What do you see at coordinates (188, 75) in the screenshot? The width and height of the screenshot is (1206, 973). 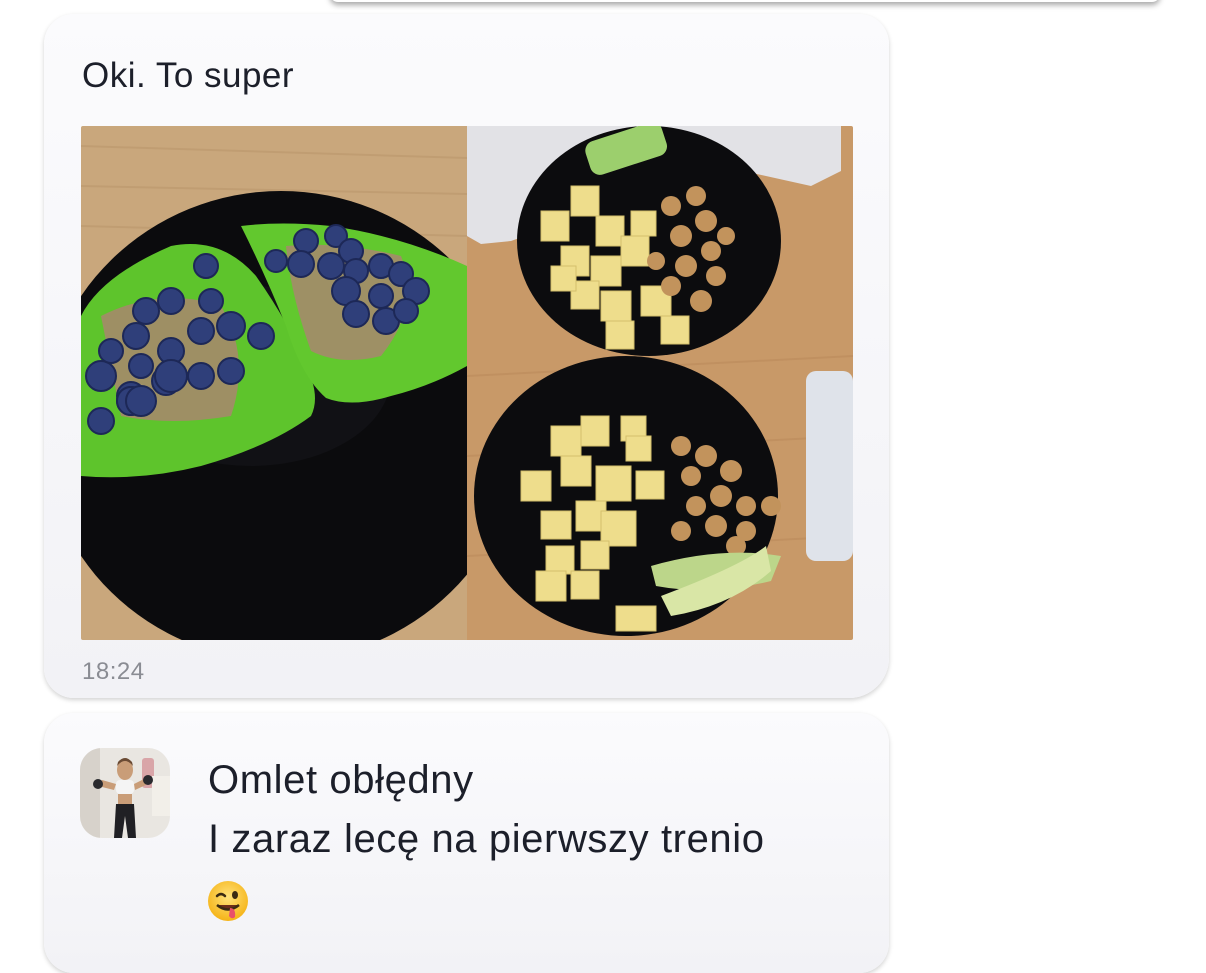 I see `message-text: Oki. To super` at bounding box center [188, 75].